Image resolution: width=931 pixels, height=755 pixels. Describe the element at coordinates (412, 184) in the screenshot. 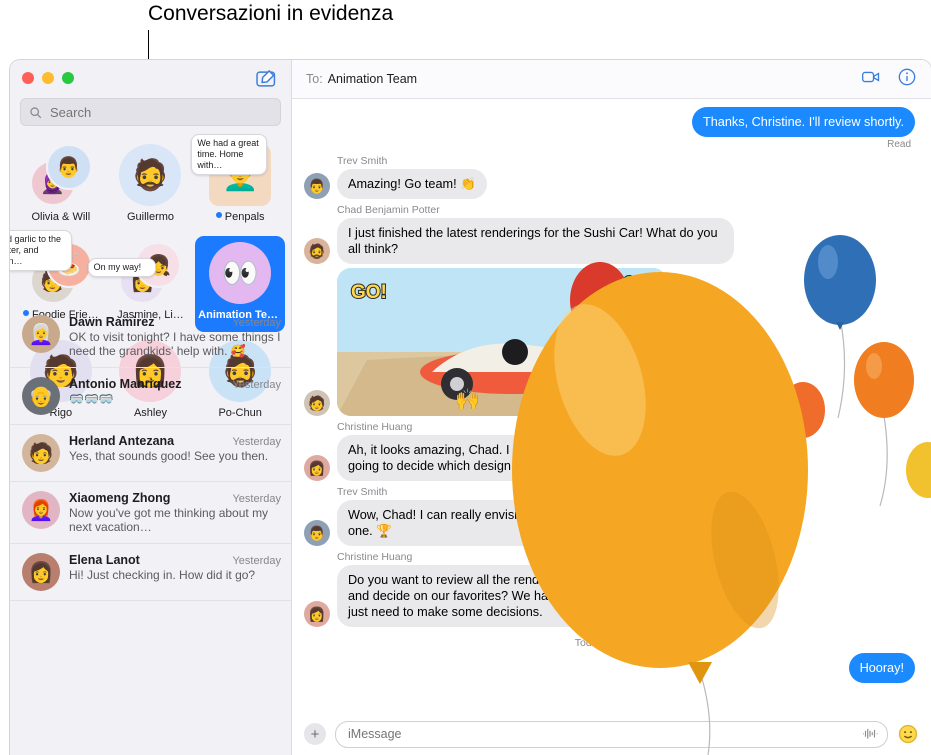

I see `message-bubble-incoming: Amazing! Go team! 👏` at that location.